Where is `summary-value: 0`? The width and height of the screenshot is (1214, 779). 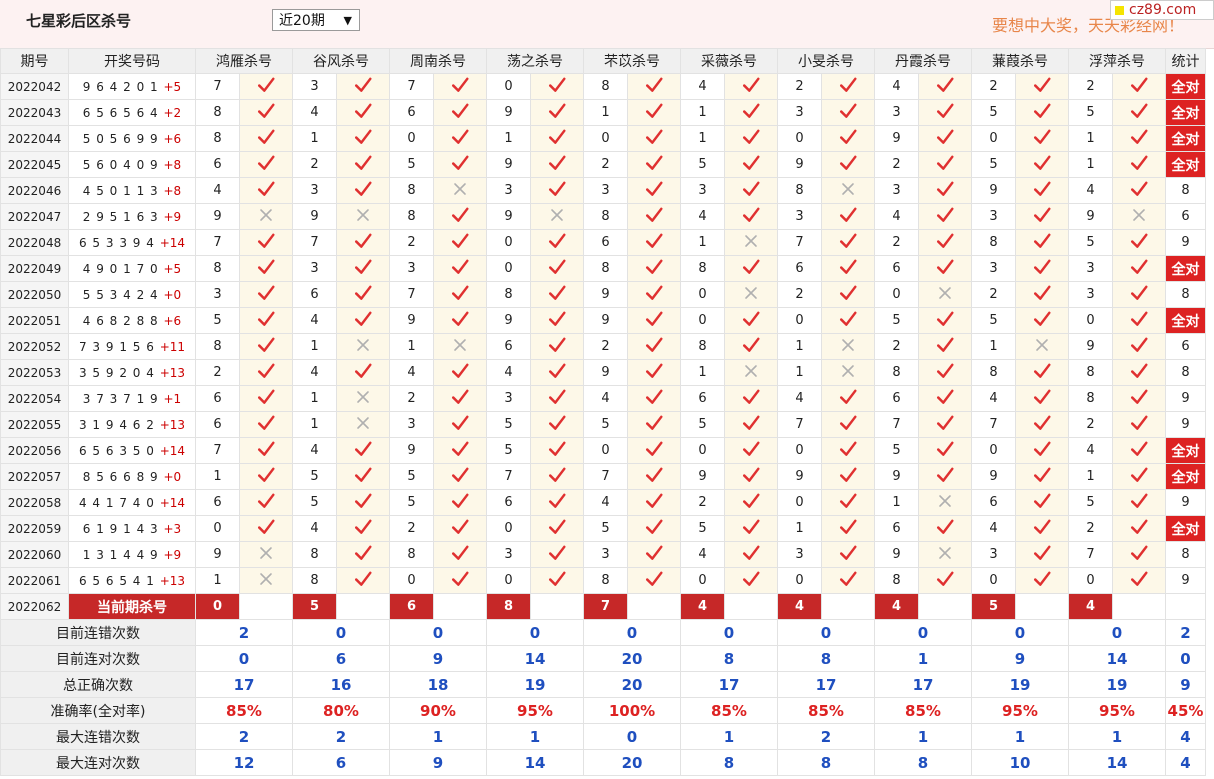 summary-value: 0 is located at coordinates (535, 632).